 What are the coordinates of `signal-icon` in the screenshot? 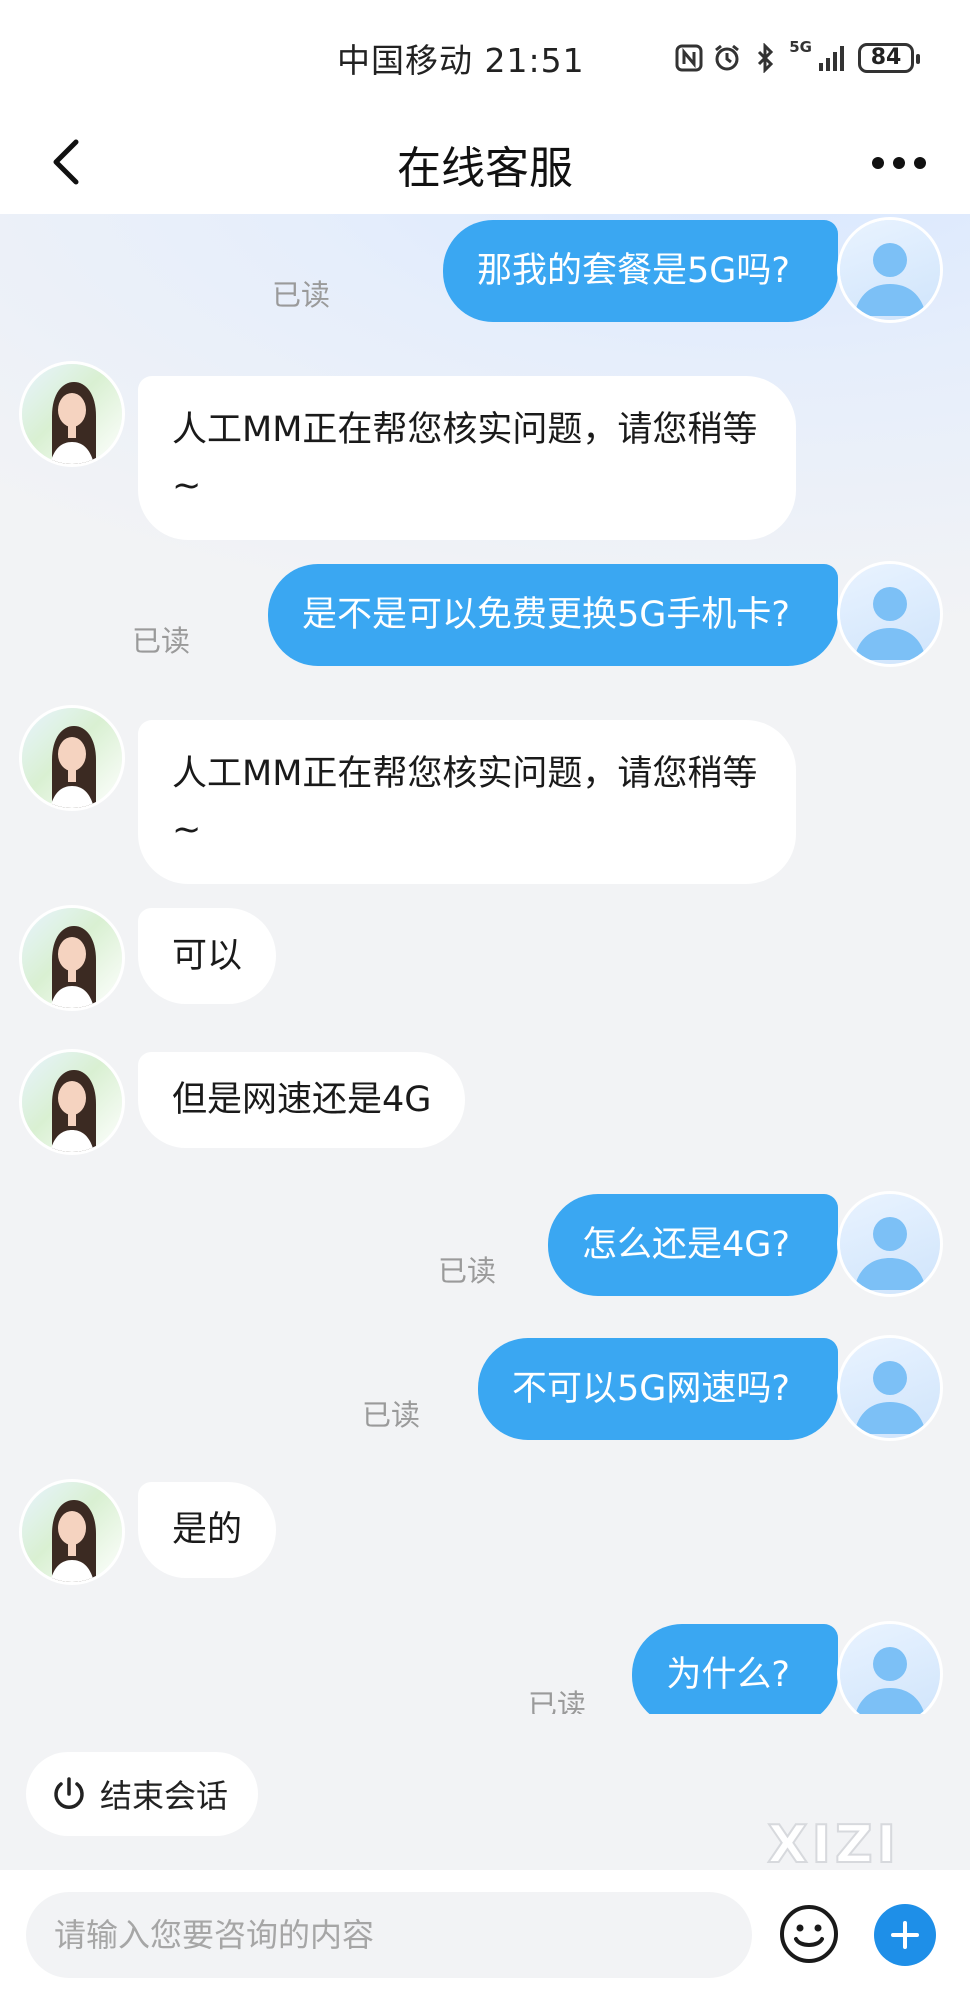 It's located at (831, 58).